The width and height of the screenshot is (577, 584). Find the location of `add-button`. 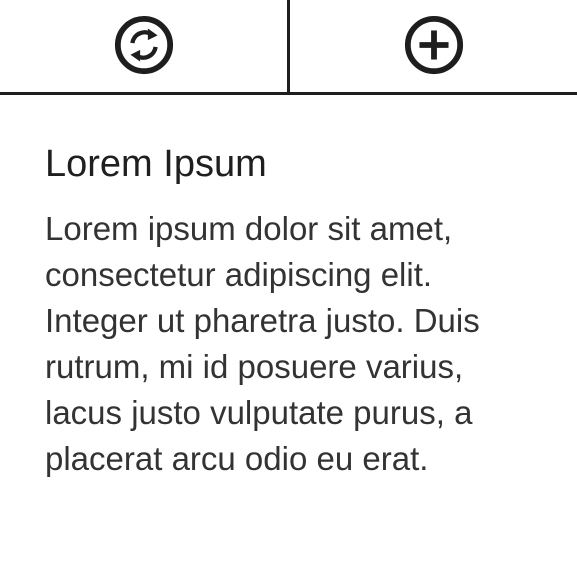

add-button is located at coordinates (433, 46).